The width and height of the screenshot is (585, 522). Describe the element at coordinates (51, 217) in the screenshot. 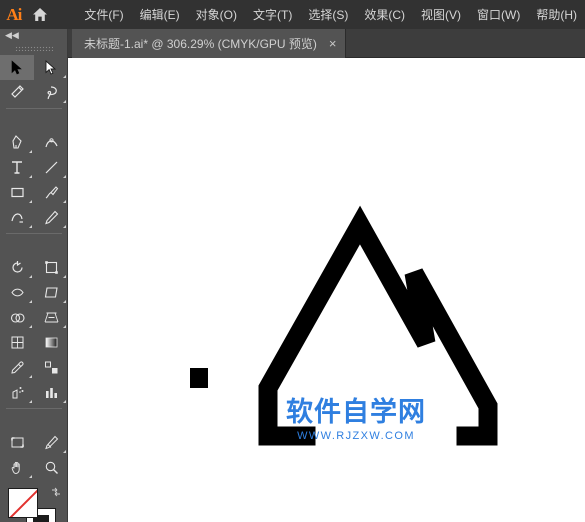

I see `pencil-tool` at that location.